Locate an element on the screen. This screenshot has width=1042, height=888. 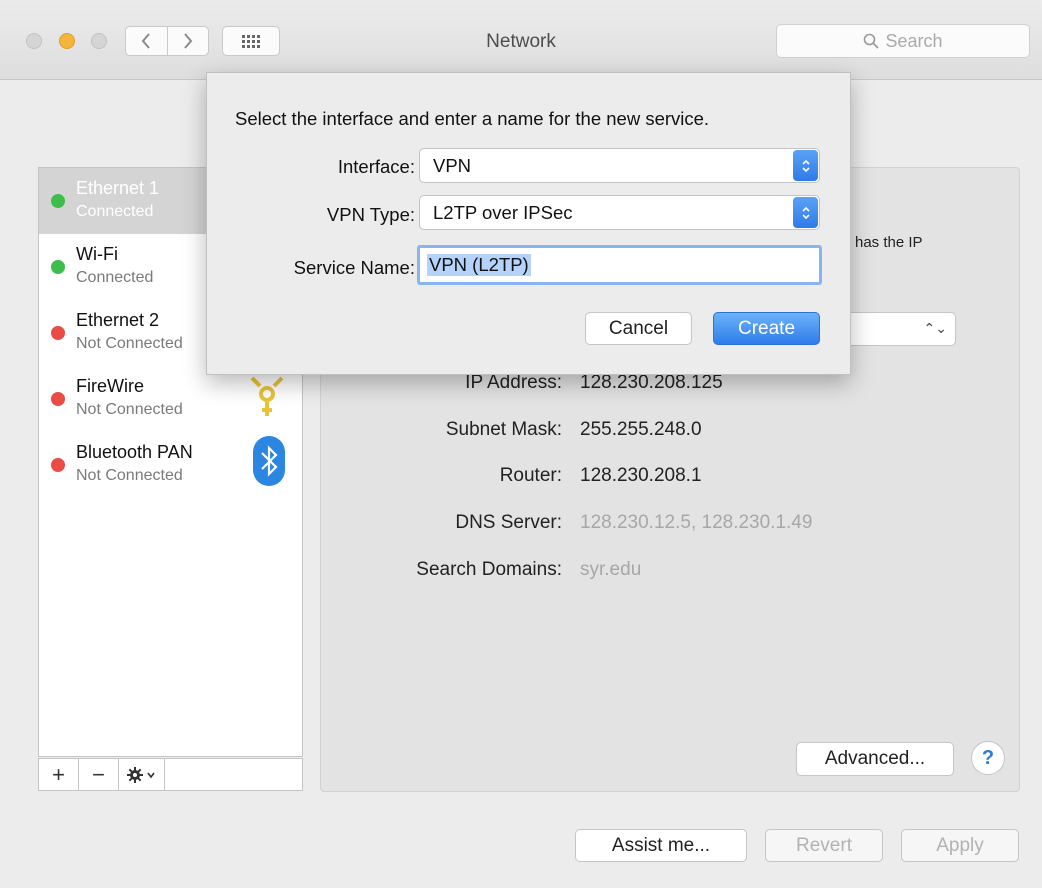
title-bar: Network Search is located at coordinates (521, 40).